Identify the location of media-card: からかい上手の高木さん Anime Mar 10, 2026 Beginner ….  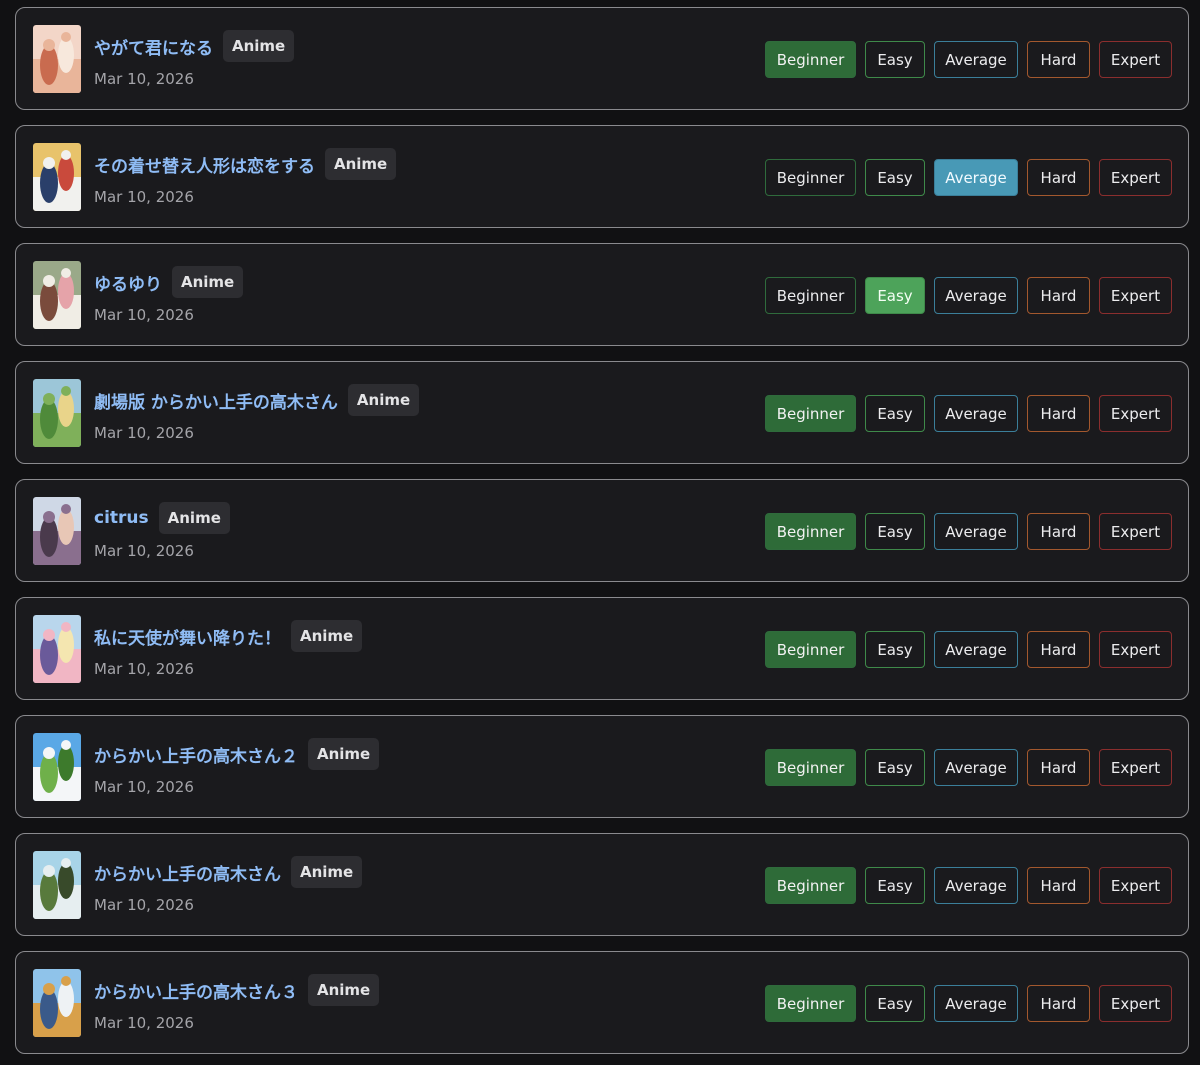
(602, 884).